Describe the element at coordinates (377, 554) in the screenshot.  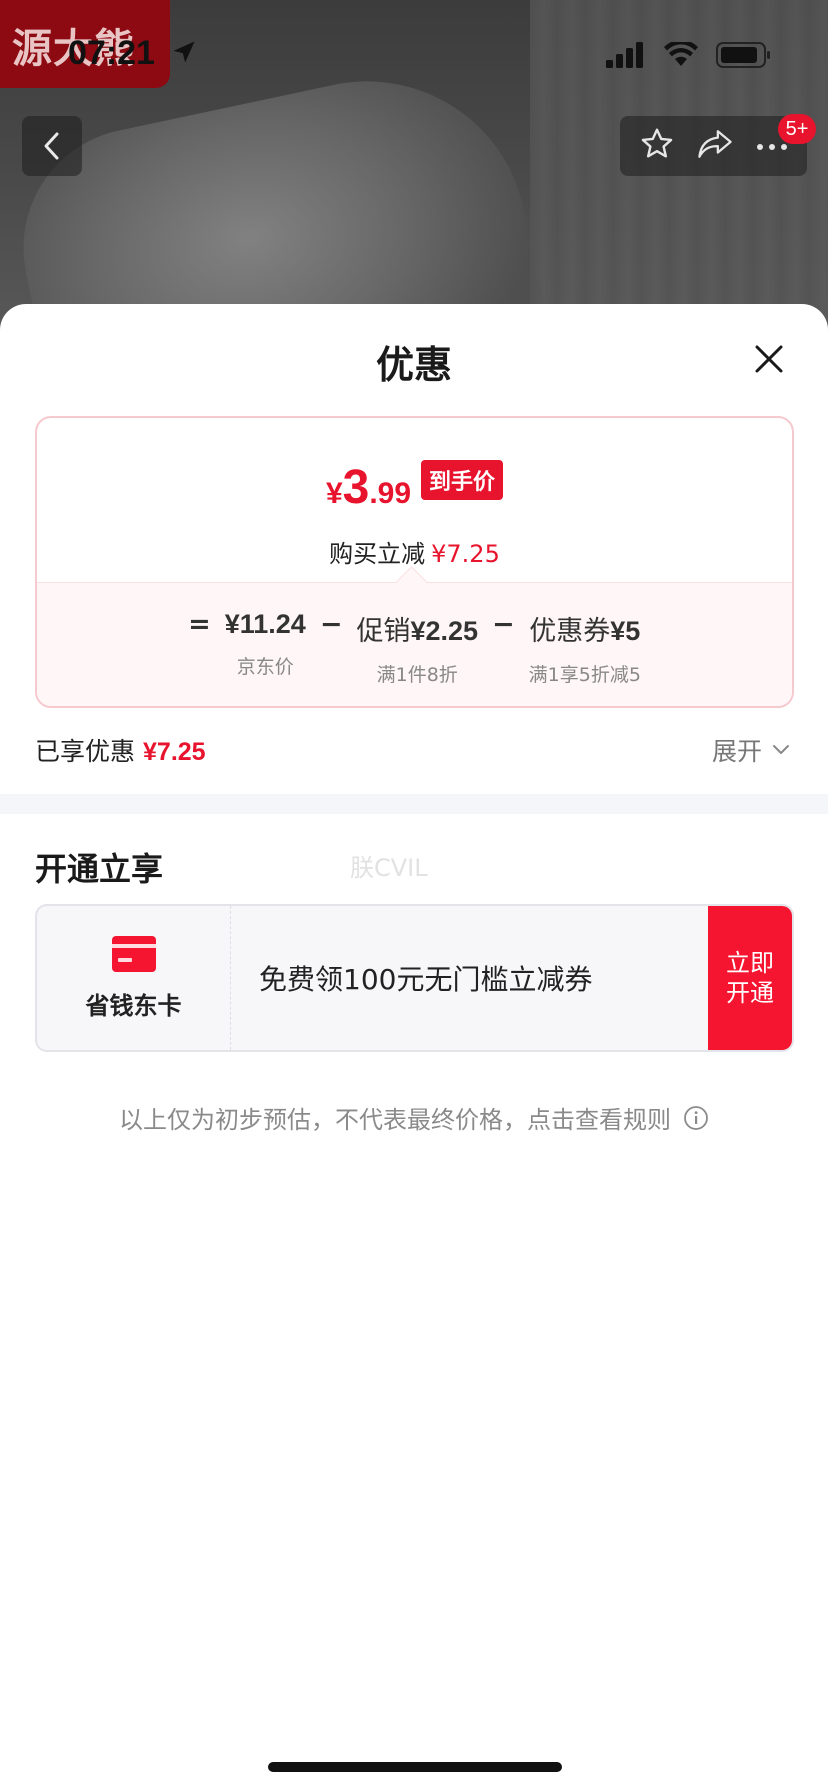
I see `reduction-label: 购买立减` at that location.